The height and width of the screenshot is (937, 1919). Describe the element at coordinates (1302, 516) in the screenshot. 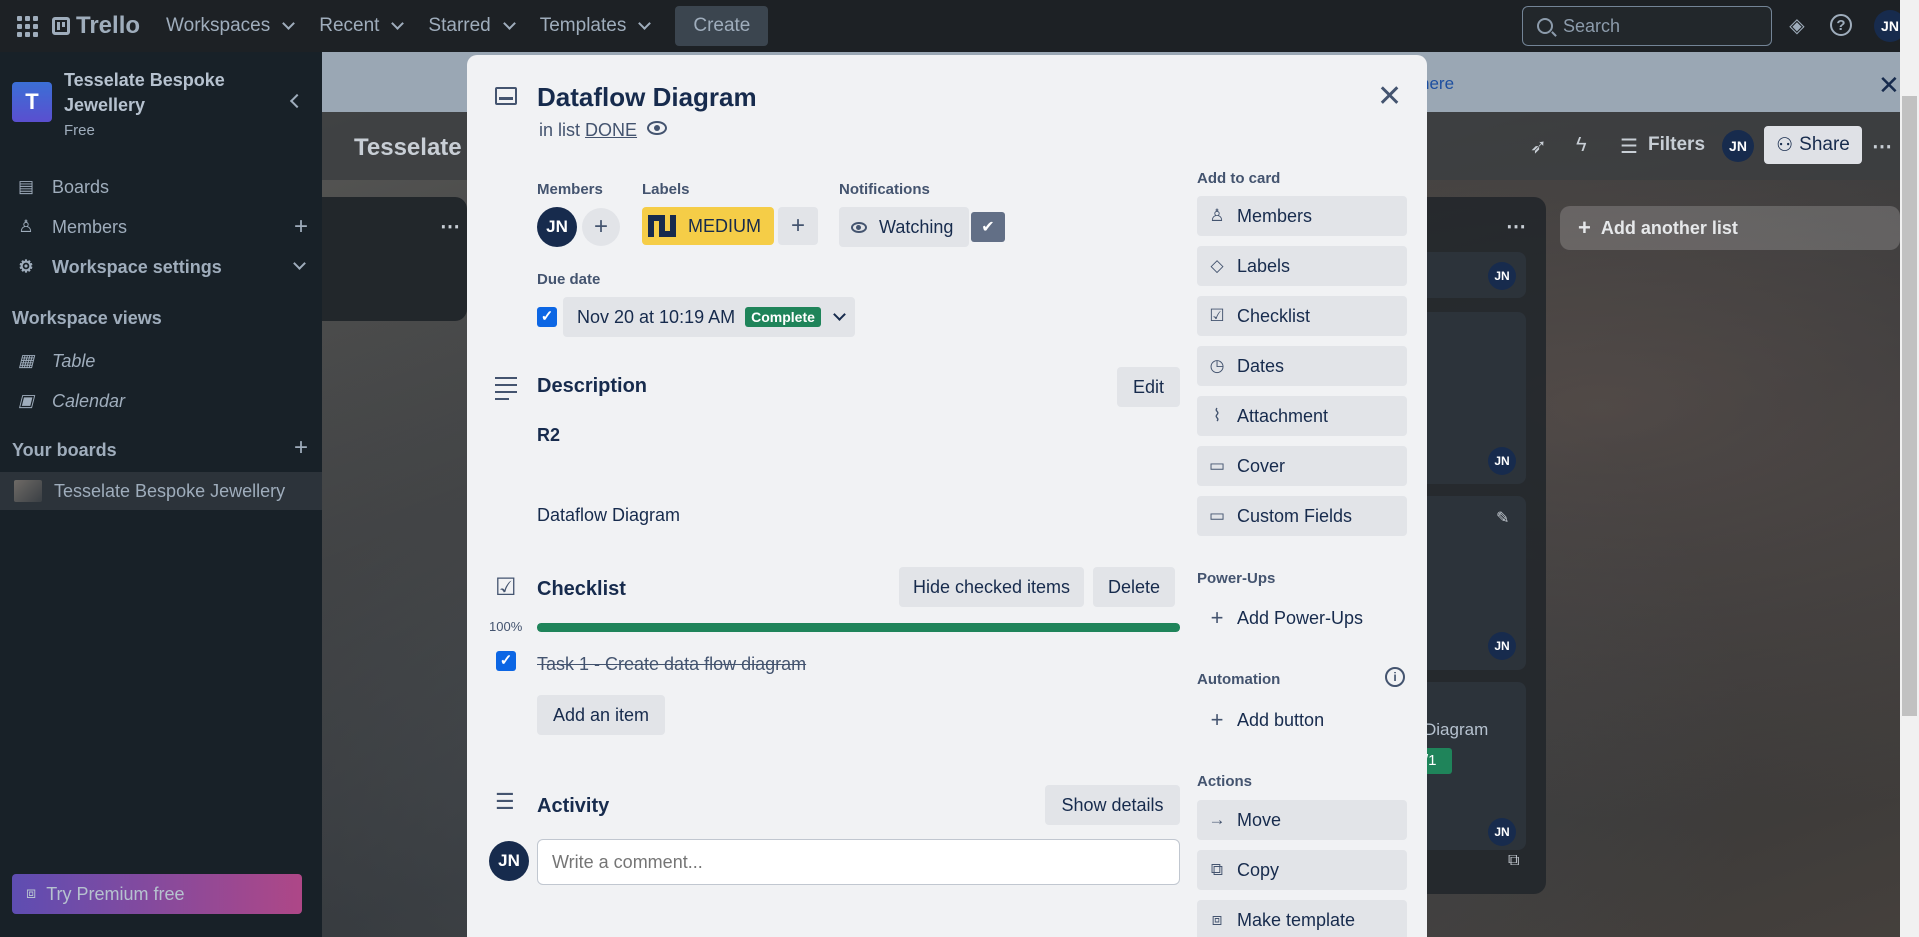

I see `add-custom-fields-button: ▭ Custom Fields` at that location.